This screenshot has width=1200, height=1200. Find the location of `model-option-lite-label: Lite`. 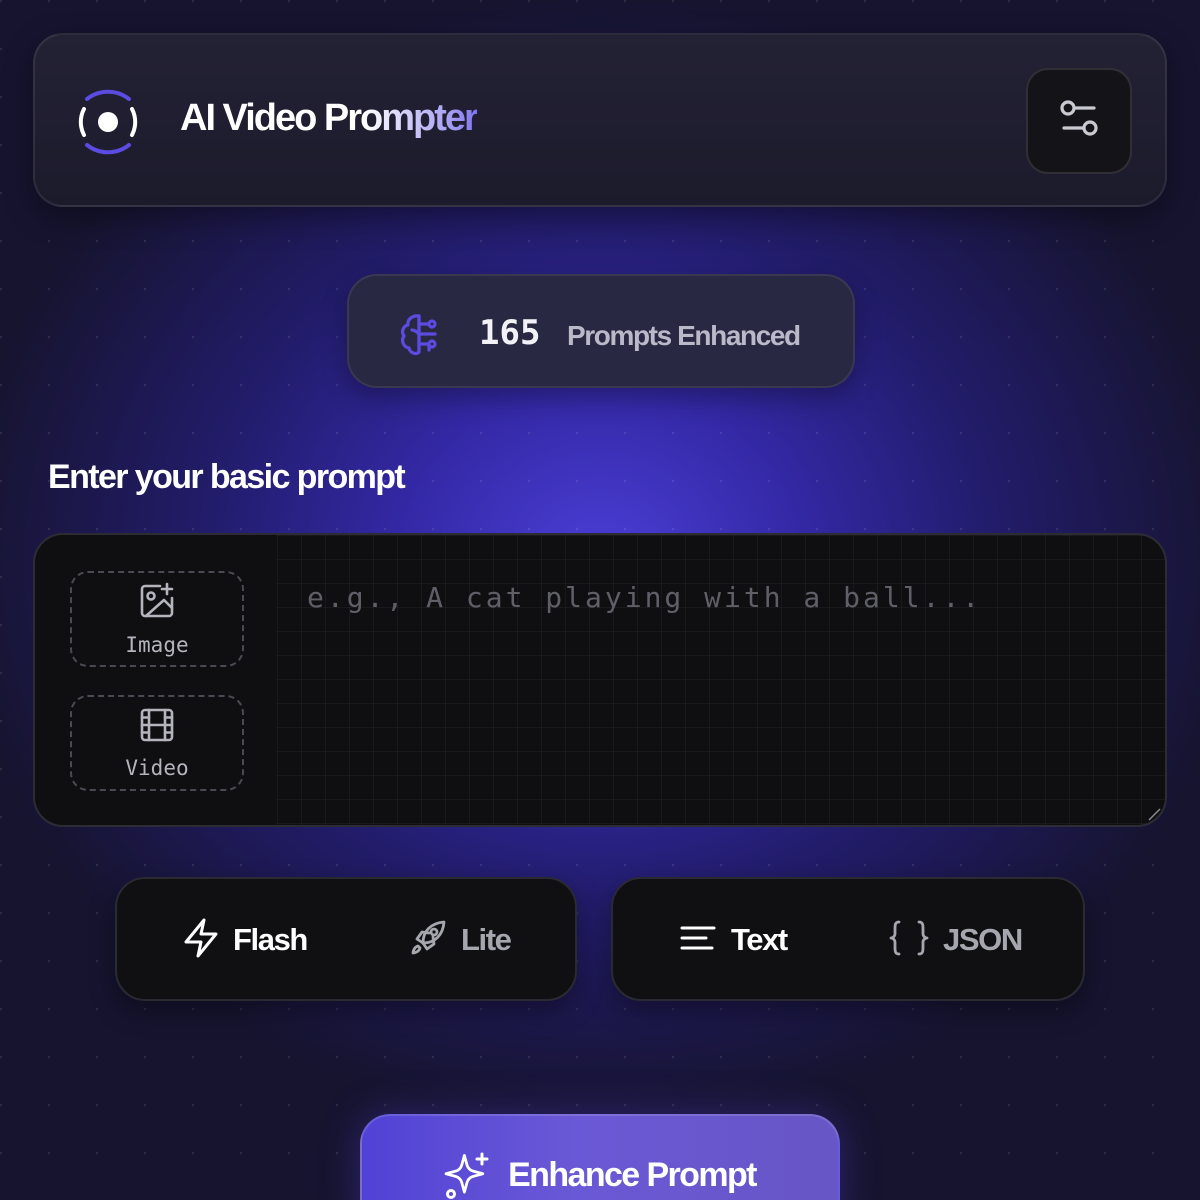

model-option-lite-label: Lite is located at coordinates (486, 939).